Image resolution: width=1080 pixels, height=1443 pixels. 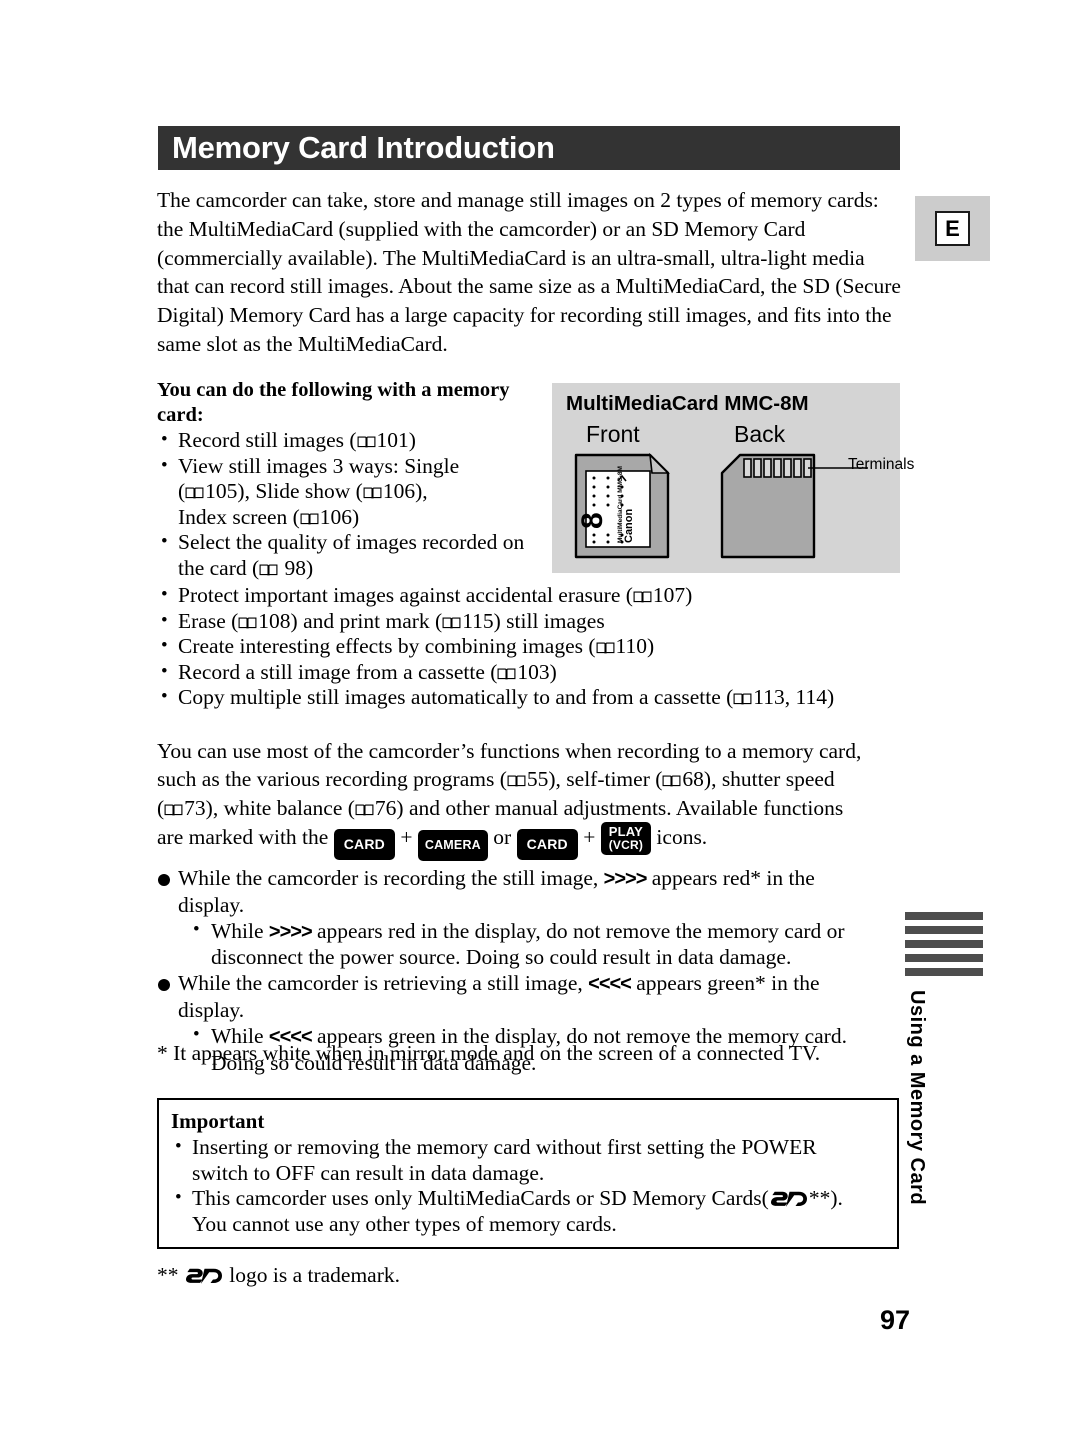 What do you see at coordinates (211, 1009) in the screenshot?
I see `note-retrieving-text-c: display.` at bounding box center [211, 1009].